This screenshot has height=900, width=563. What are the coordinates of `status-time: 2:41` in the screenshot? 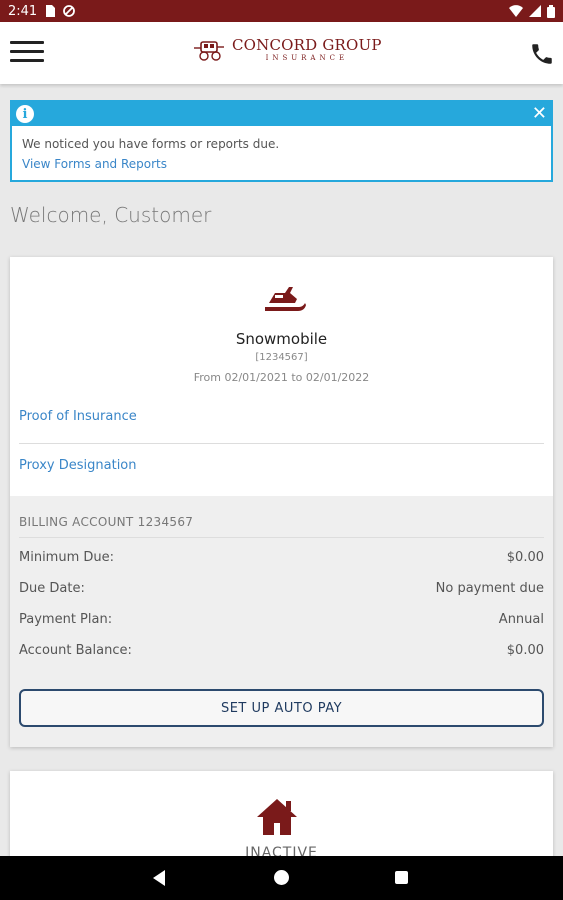 It's located at (23, 11).